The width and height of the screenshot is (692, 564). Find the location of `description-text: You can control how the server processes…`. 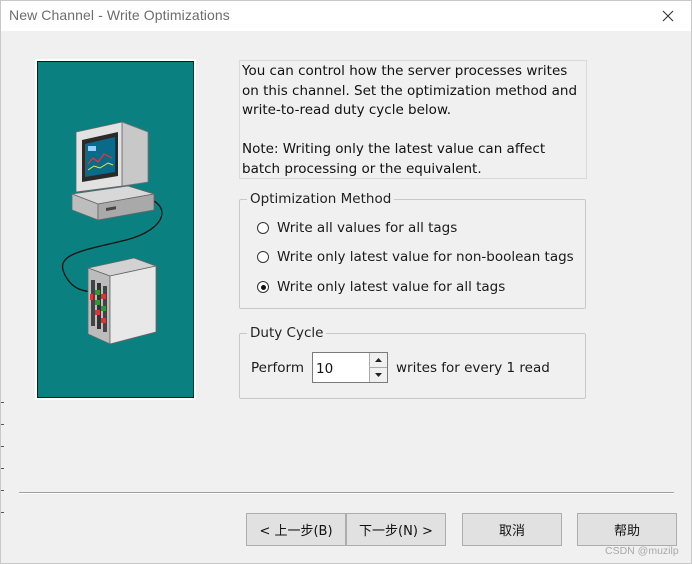

description-text: You can control how the server processes… is located at coordinates (413, 119).